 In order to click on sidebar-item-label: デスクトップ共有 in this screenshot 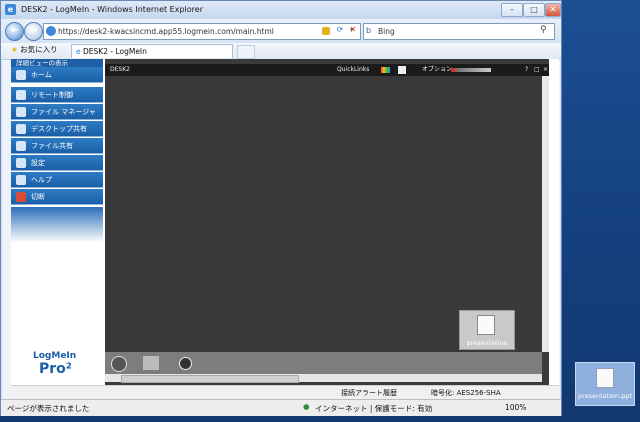, I will do `click(59, 129)`.